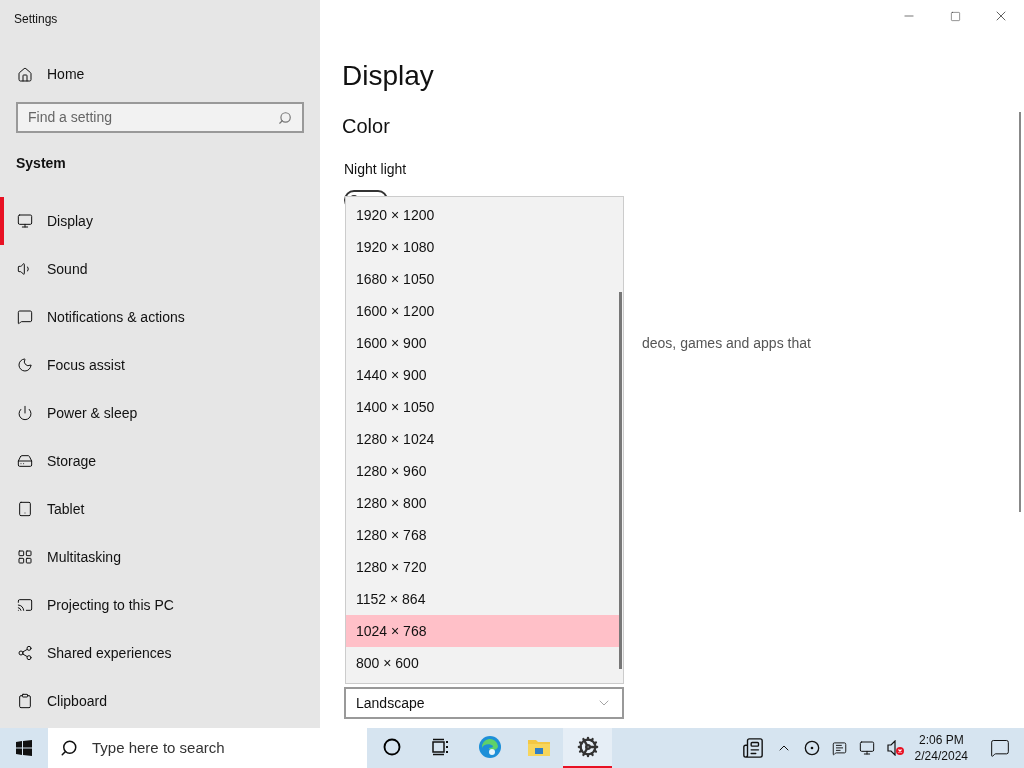 The image size is (1024, 768). What do you see at coordinates (25, 653) in the screenshot?
I see `share-icon` at bounding box center [25, 653].